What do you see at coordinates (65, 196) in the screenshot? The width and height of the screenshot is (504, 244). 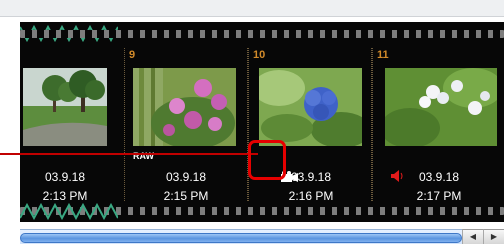 I see `frame-time: 2:13 PM` at bounding box center [65, 196].